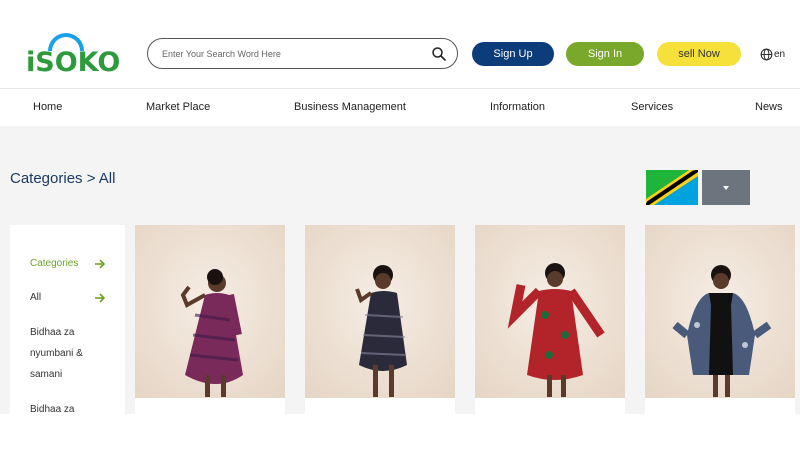  I want to click on page-bottom-area, so click(400, 432).